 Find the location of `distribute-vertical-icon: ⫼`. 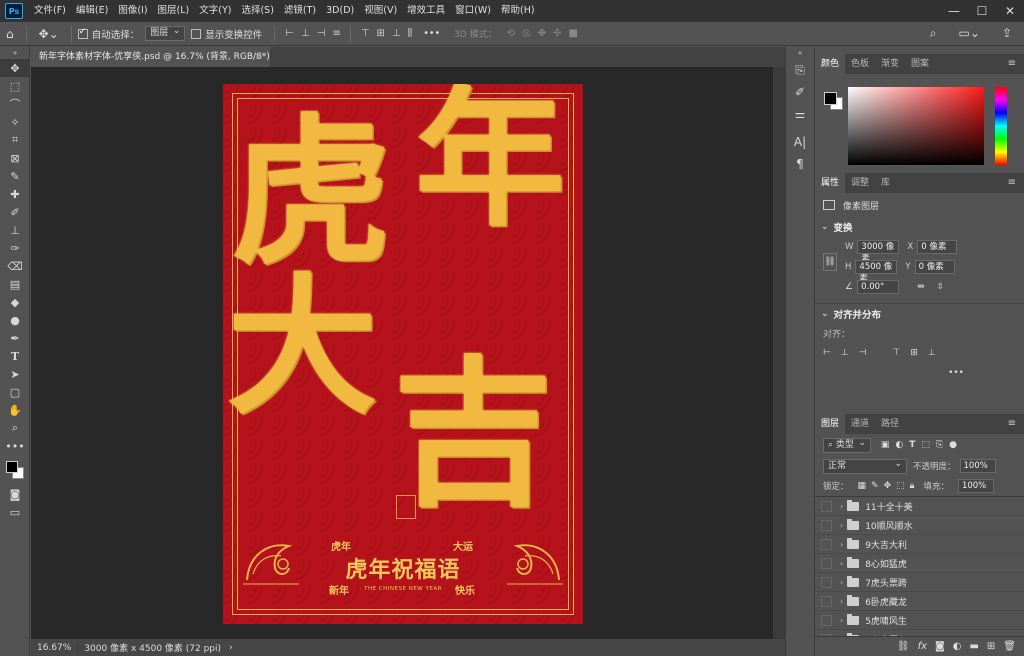

distribute-vertical-icon: ⫼ is located at coordinates (410, 33).